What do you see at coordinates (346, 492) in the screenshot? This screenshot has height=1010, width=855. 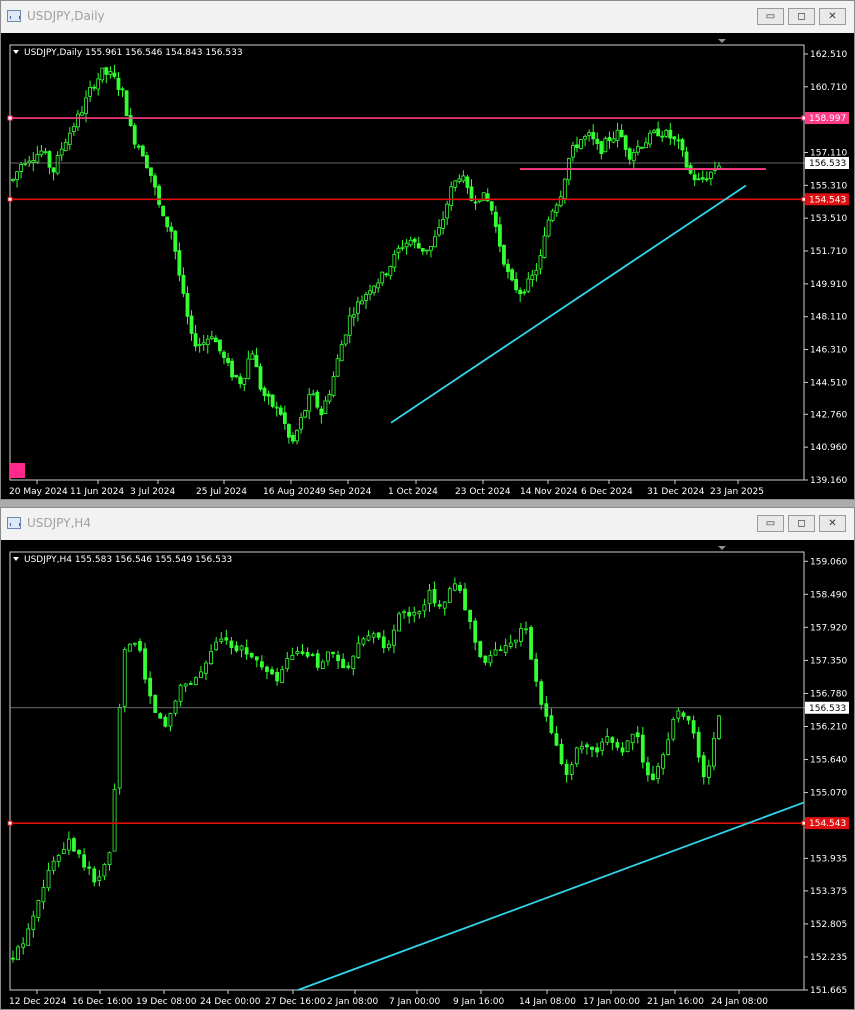 I see `x-tick-label: 9 Sep 2024` at bounding box center [346, 492].